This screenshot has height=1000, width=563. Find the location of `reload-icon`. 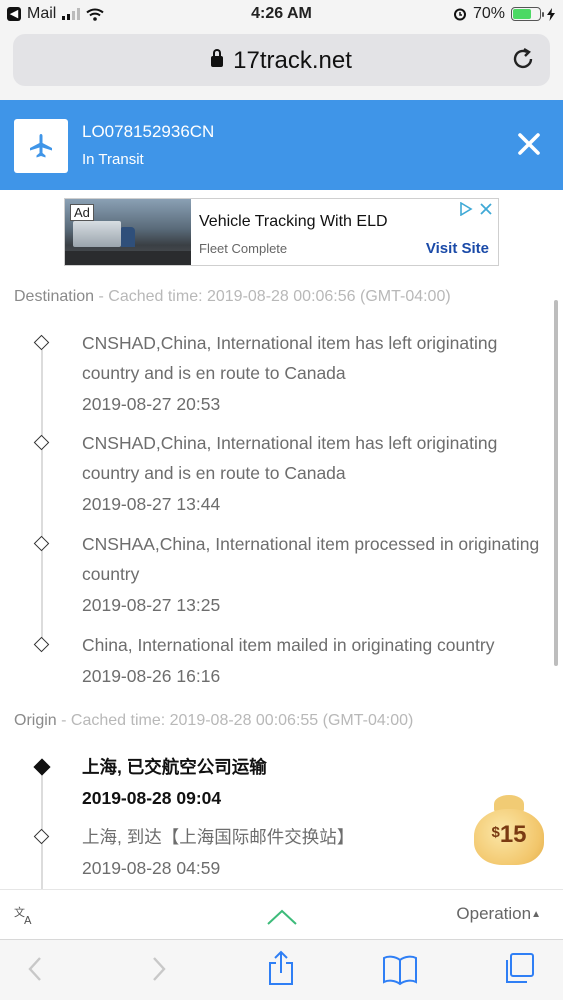

reload-icon is located at coordinates (523, 59).